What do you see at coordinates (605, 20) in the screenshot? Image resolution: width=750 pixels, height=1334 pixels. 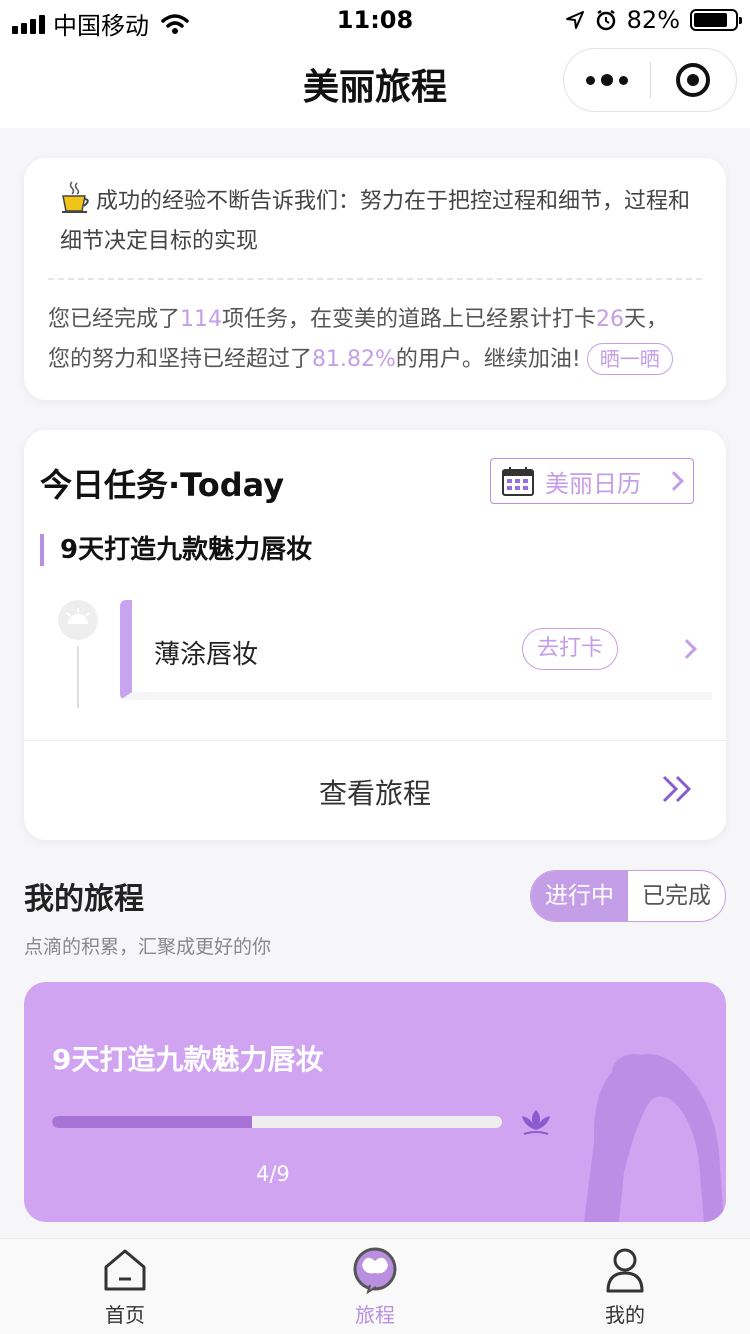 I see `alarm-icon` at bounding box center [605, 20].